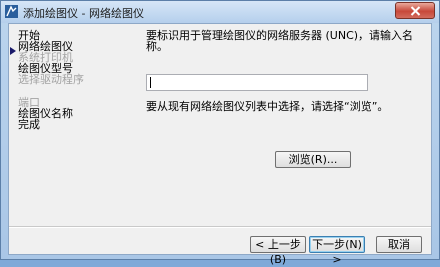 This screenshot has height=267, width=440. Describe the element at coordinates (337, 251) in the screenshot. I see `next-button: 下一步(N) >` at that location.